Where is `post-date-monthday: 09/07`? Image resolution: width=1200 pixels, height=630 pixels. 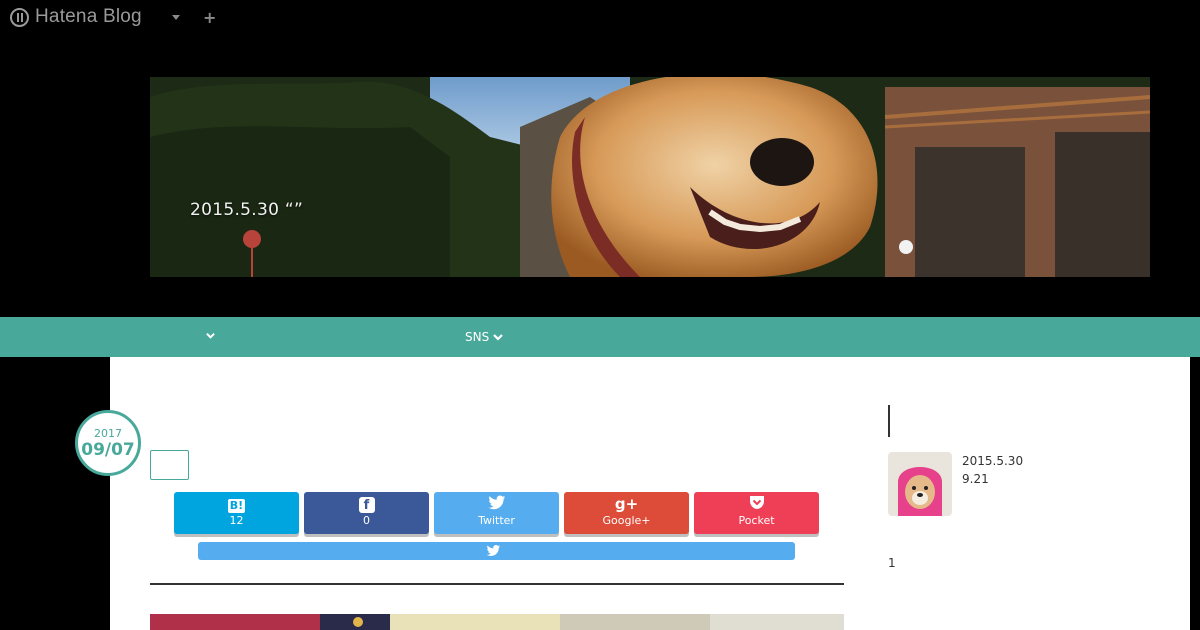 post-date-monthday: 09/07 is located at coordinates (108, 450).